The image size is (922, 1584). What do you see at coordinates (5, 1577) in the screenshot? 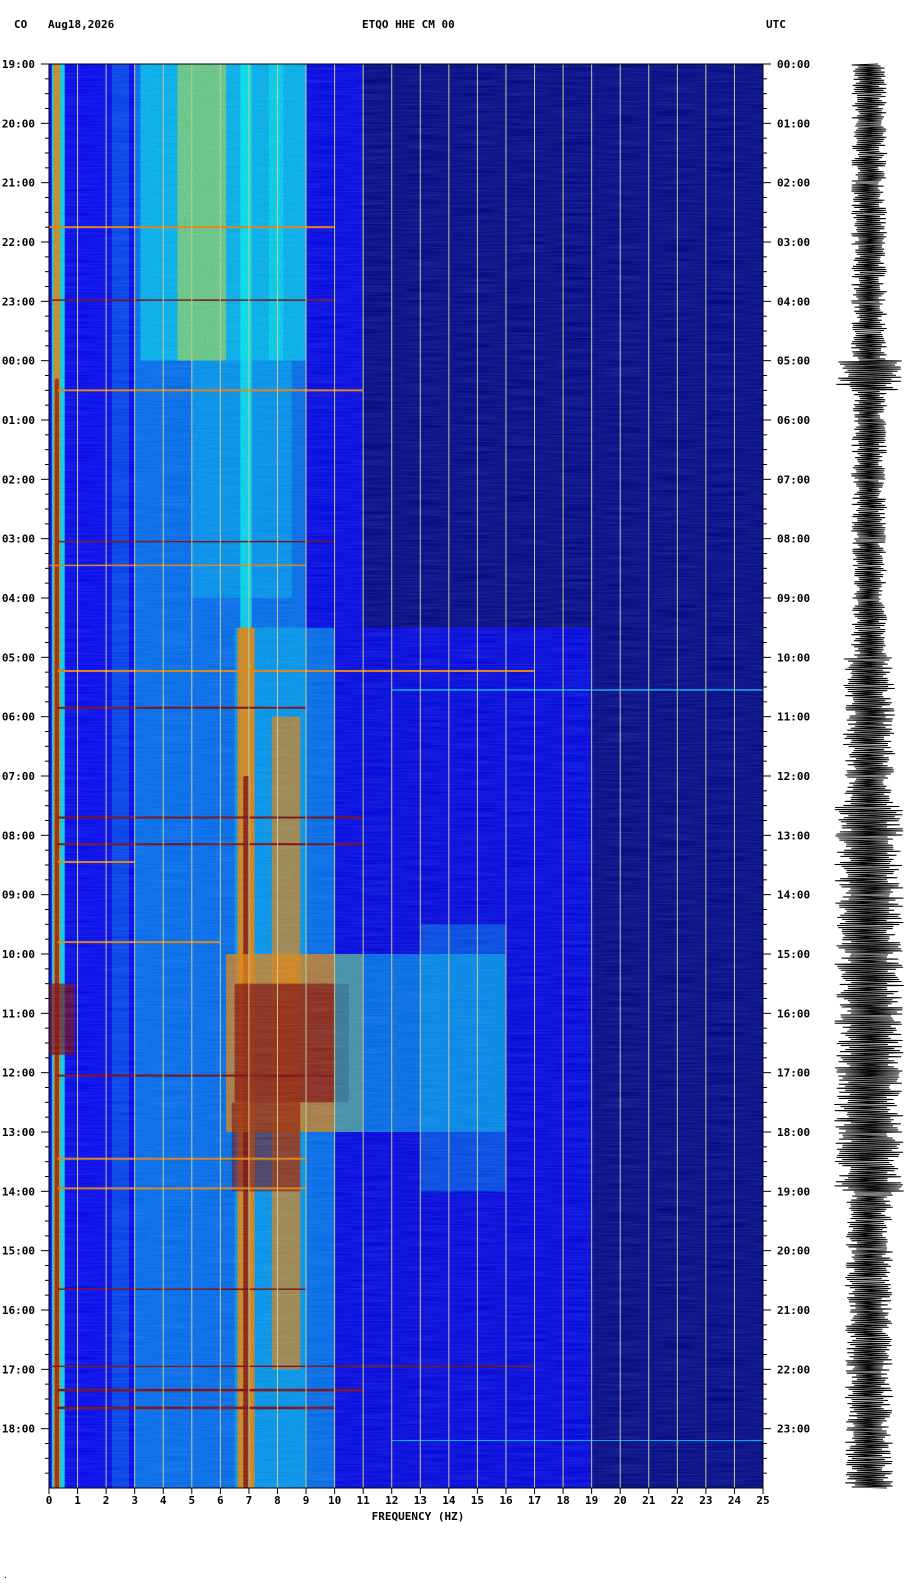
I see `corner-mark: ·` at bounding box center [5, 1577].